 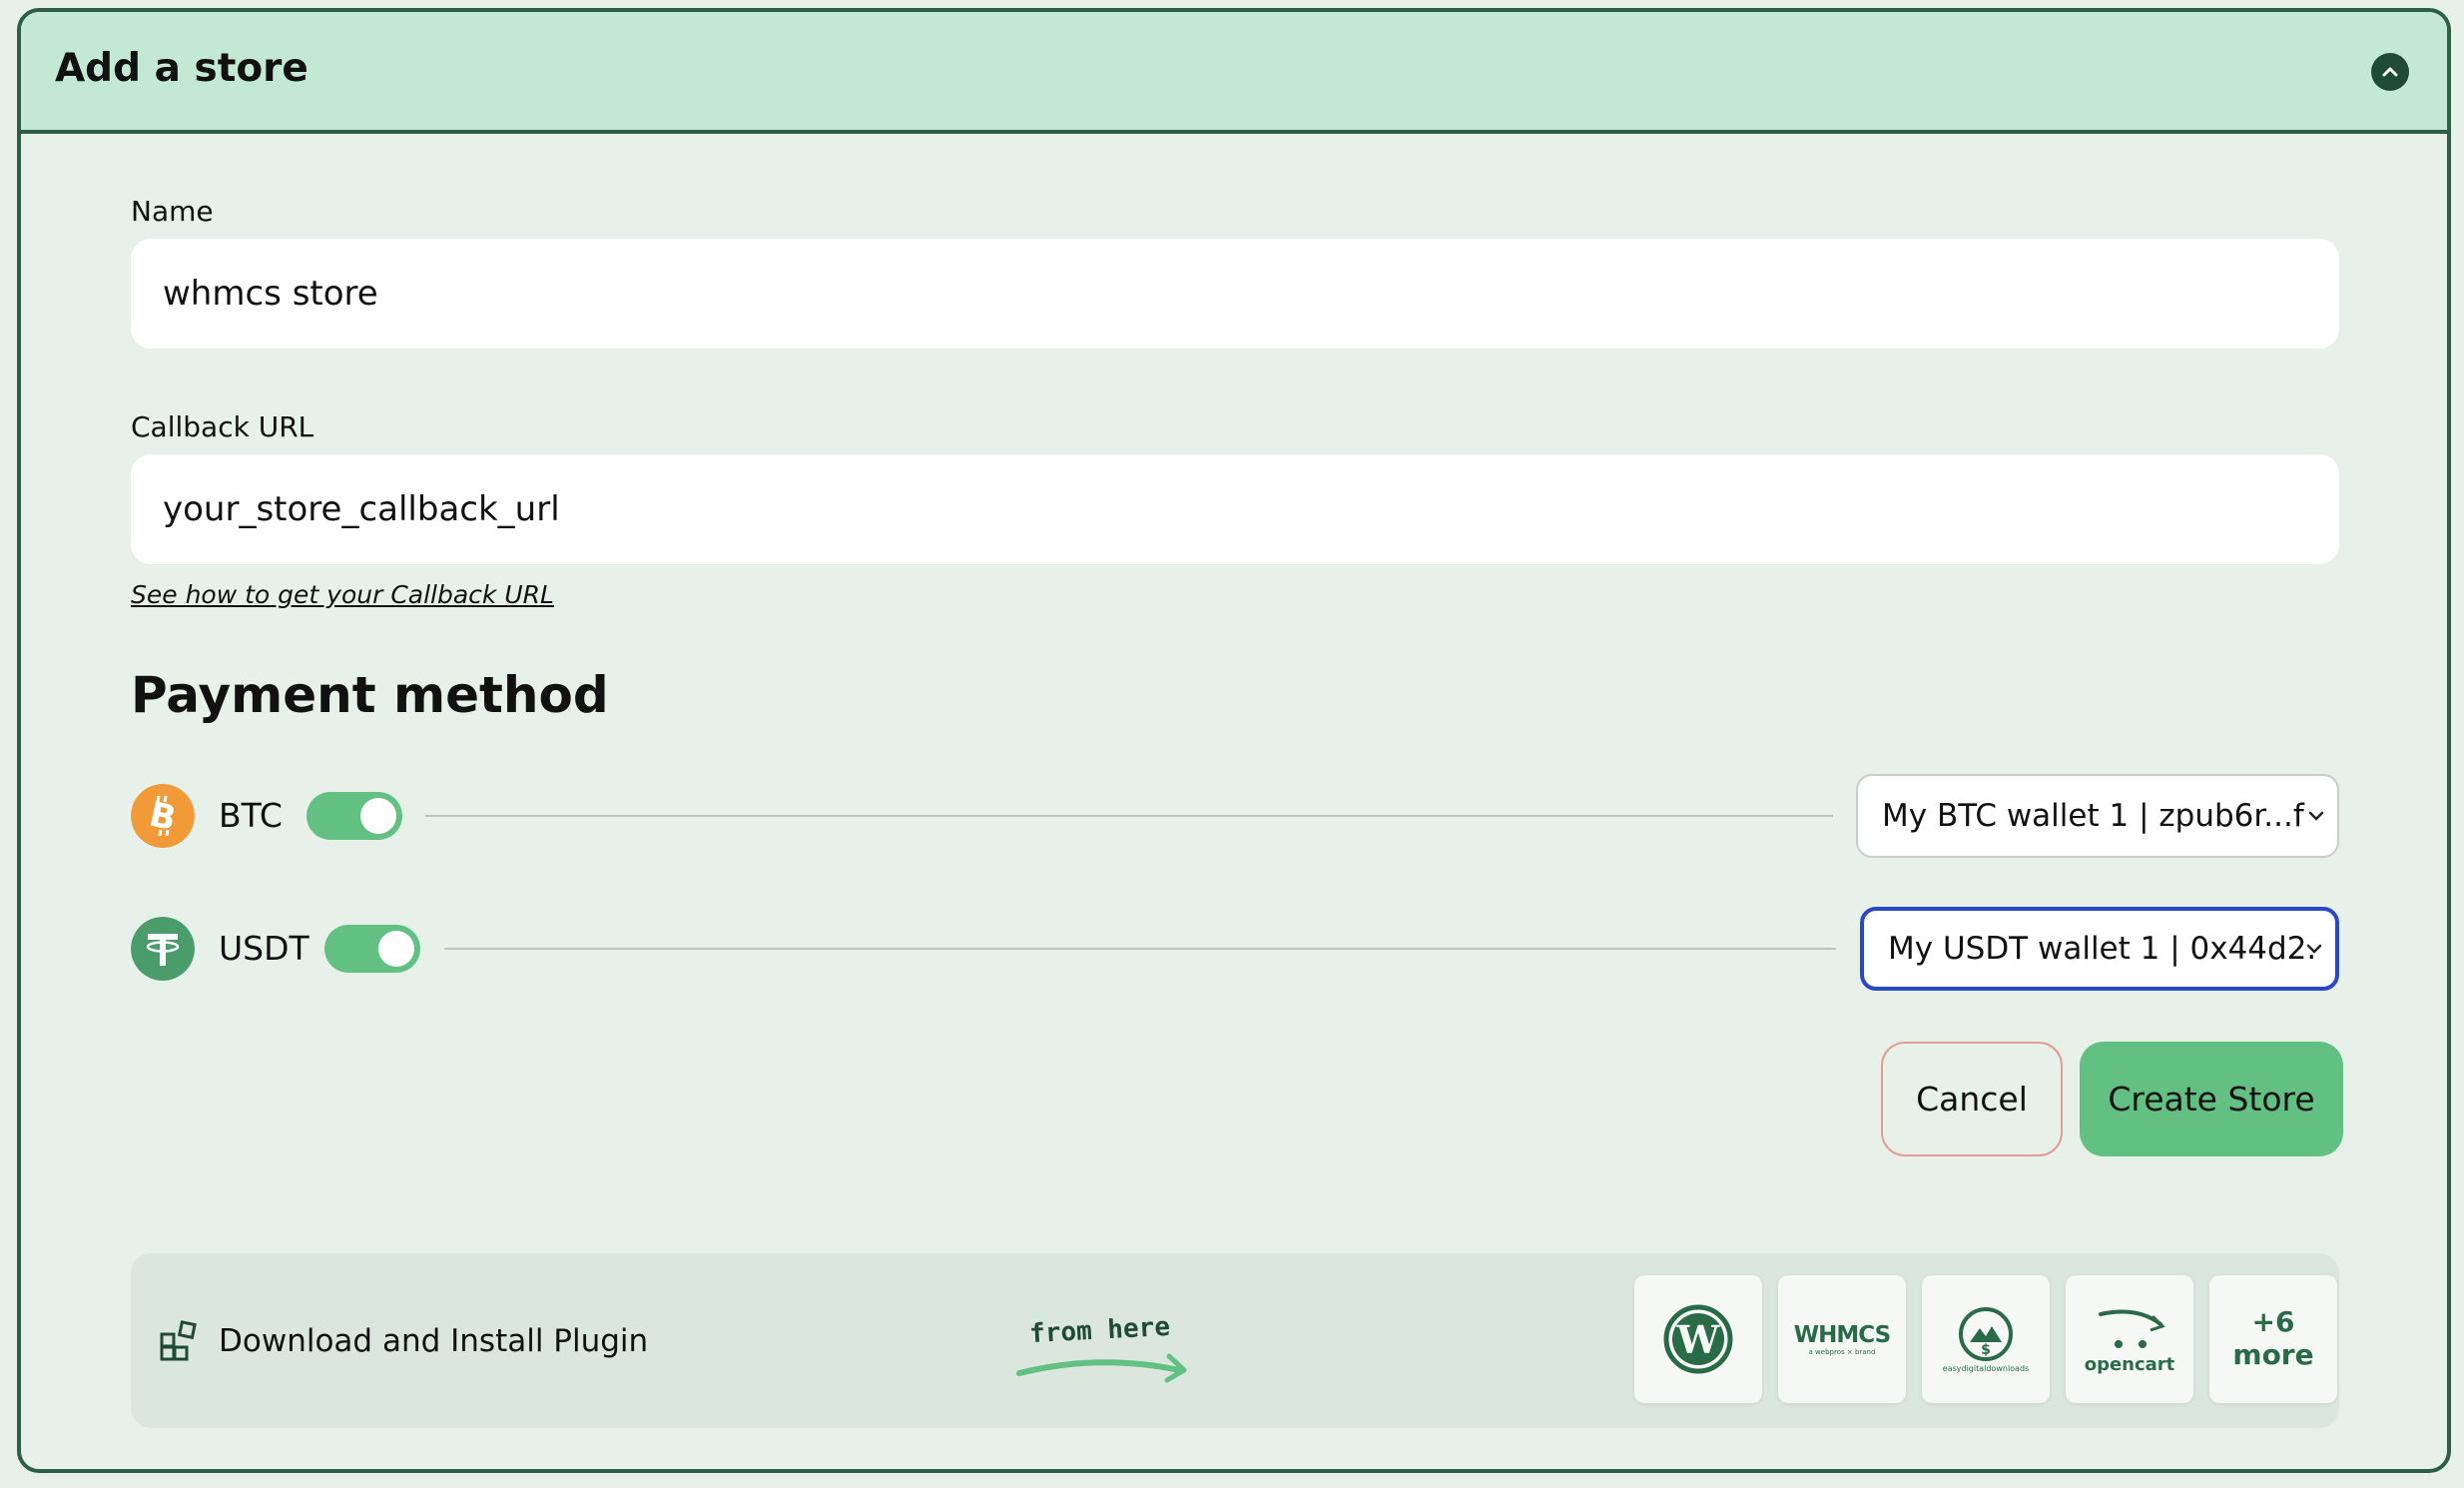 I want to click on plugin-tile-opencart: opencart, so click(x=2129, y=1339).